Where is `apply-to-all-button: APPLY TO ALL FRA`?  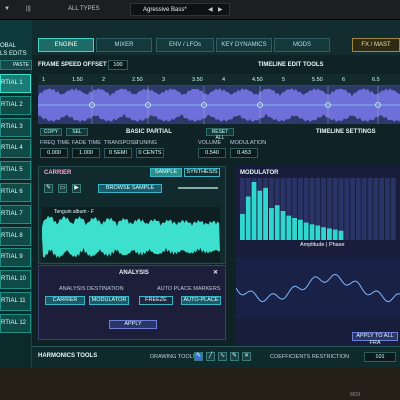 apply-to-all-button: APPLY TO ALL FRA is located at coordinates (375, 339).